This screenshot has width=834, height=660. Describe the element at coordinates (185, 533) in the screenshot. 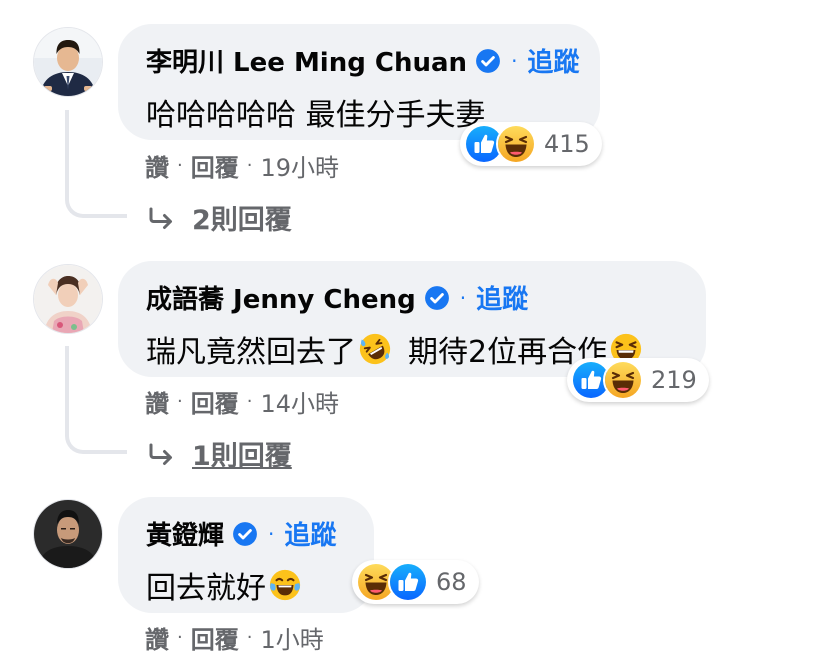

I see `author-name: 黃鐙輝` at that location.